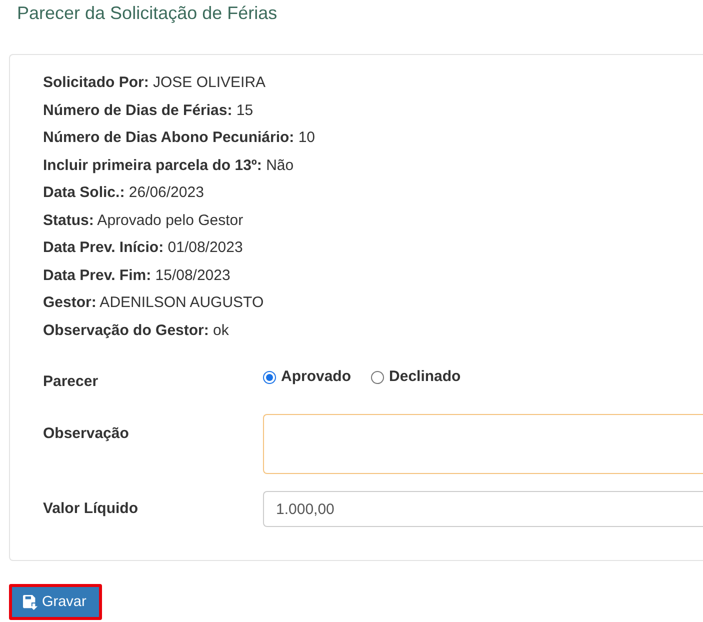  Describe the element at coordinates (483, 509) in the screenshot. I see `amount-field: 1.000,00` at that location.